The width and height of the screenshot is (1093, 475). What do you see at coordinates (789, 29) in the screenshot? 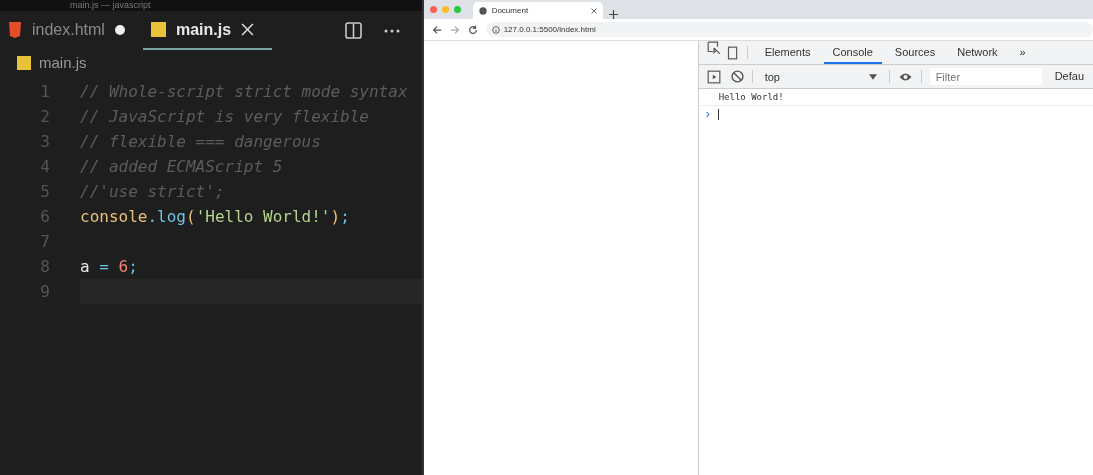
I see `address-bar: 127.0.0.1:5500/index.html` at bounding box center [789, 29].